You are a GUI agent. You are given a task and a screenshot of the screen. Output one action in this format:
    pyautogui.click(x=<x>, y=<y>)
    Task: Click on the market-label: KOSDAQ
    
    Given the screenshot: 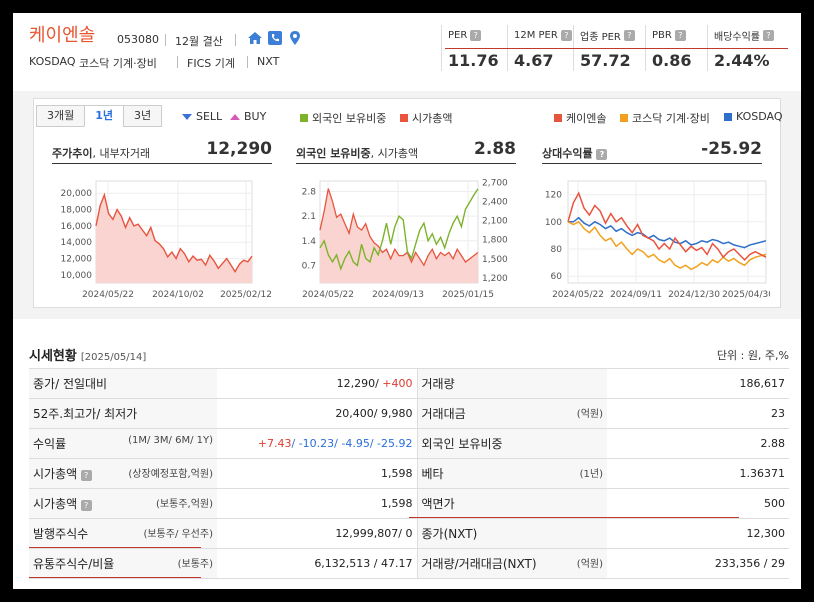 What is the action you would take?
    pyautogui.click(x=52, y=61)
    